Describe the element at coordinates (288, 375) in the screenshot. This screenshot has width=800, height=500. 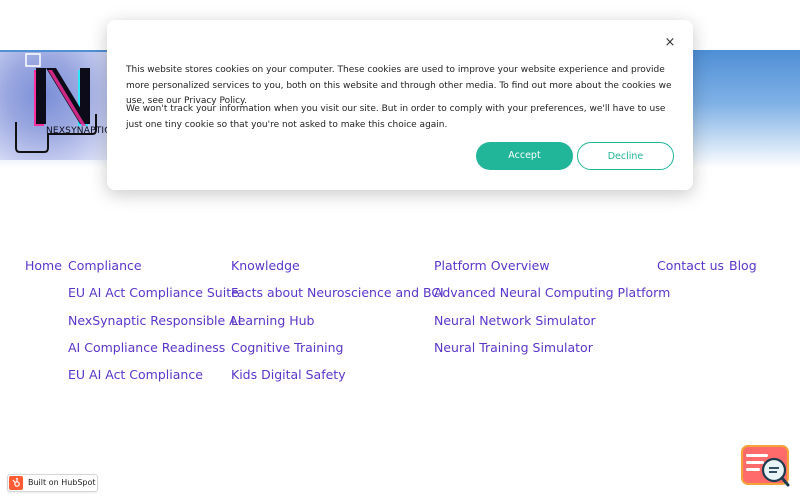
I see `nav-knowledge-item: Kids Digital Safety` at that location.